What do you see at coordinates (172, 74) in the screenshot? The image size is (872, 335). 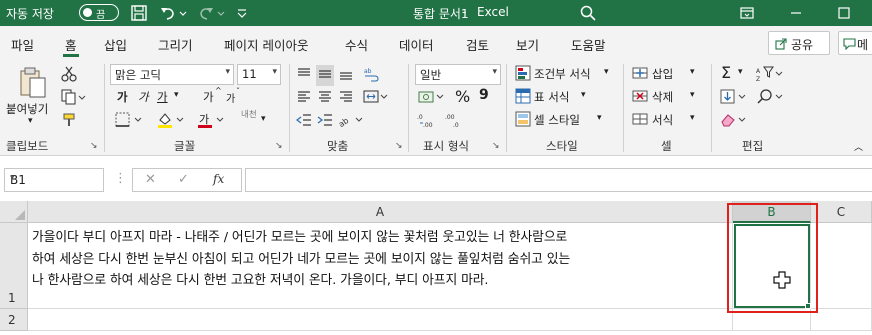 I see `font-name-combo: 맑은 고딕 ▾` at bounding box center [172, 74].